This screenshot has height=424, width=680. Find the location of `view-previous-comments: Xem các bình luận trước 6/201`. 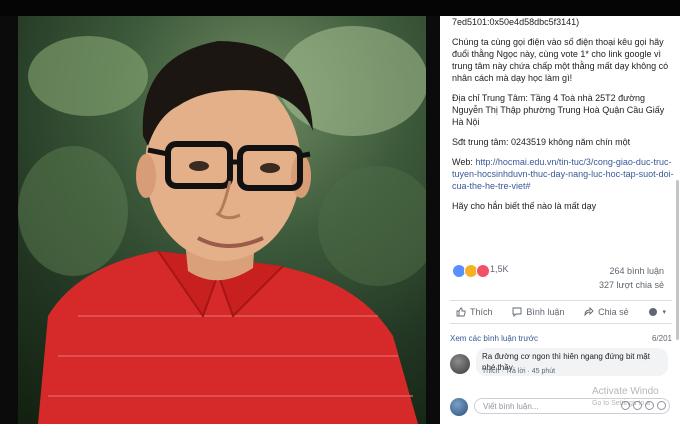

view-previous-comments: Xem các bình luận trước 6/201 is located at coordinates (561, 338).